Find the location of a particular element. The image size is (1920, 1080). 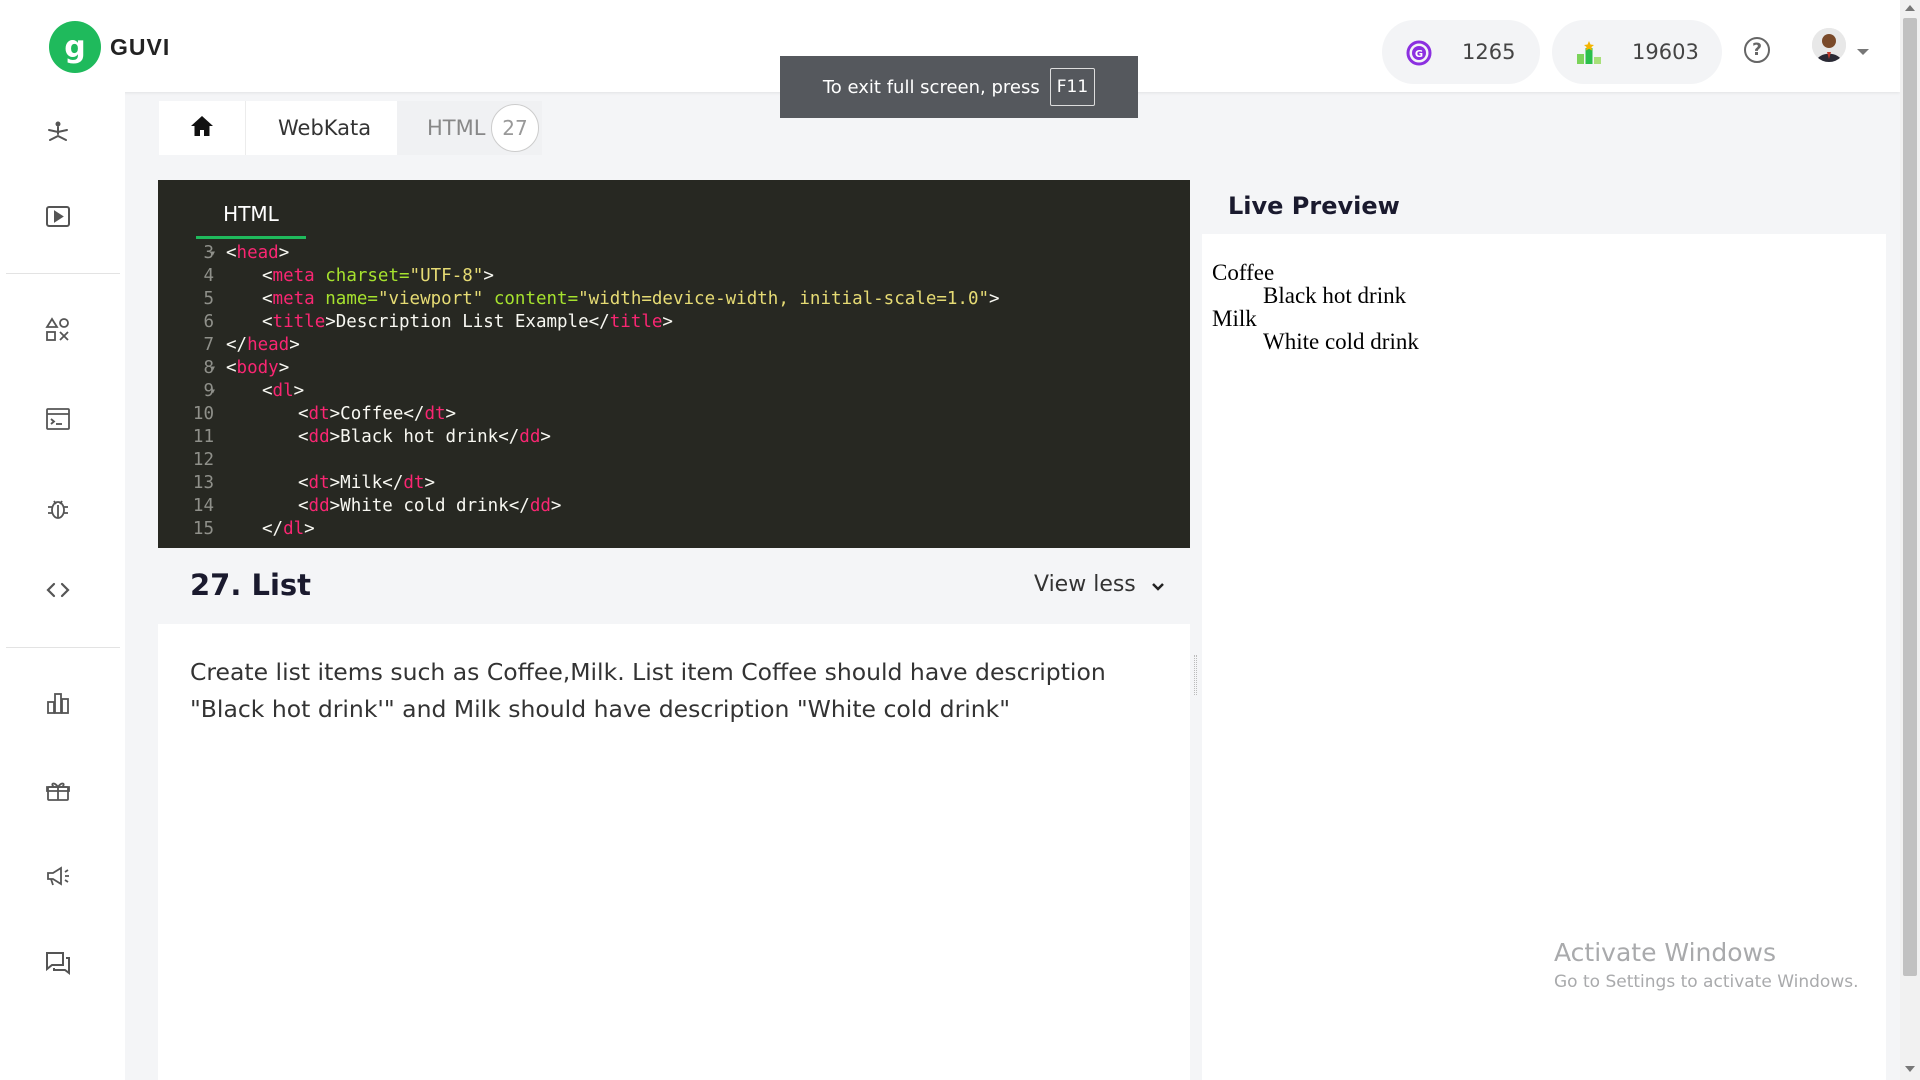

code-line: 10 <dt>Coffee</dt> is located at coordinates (674, 414).